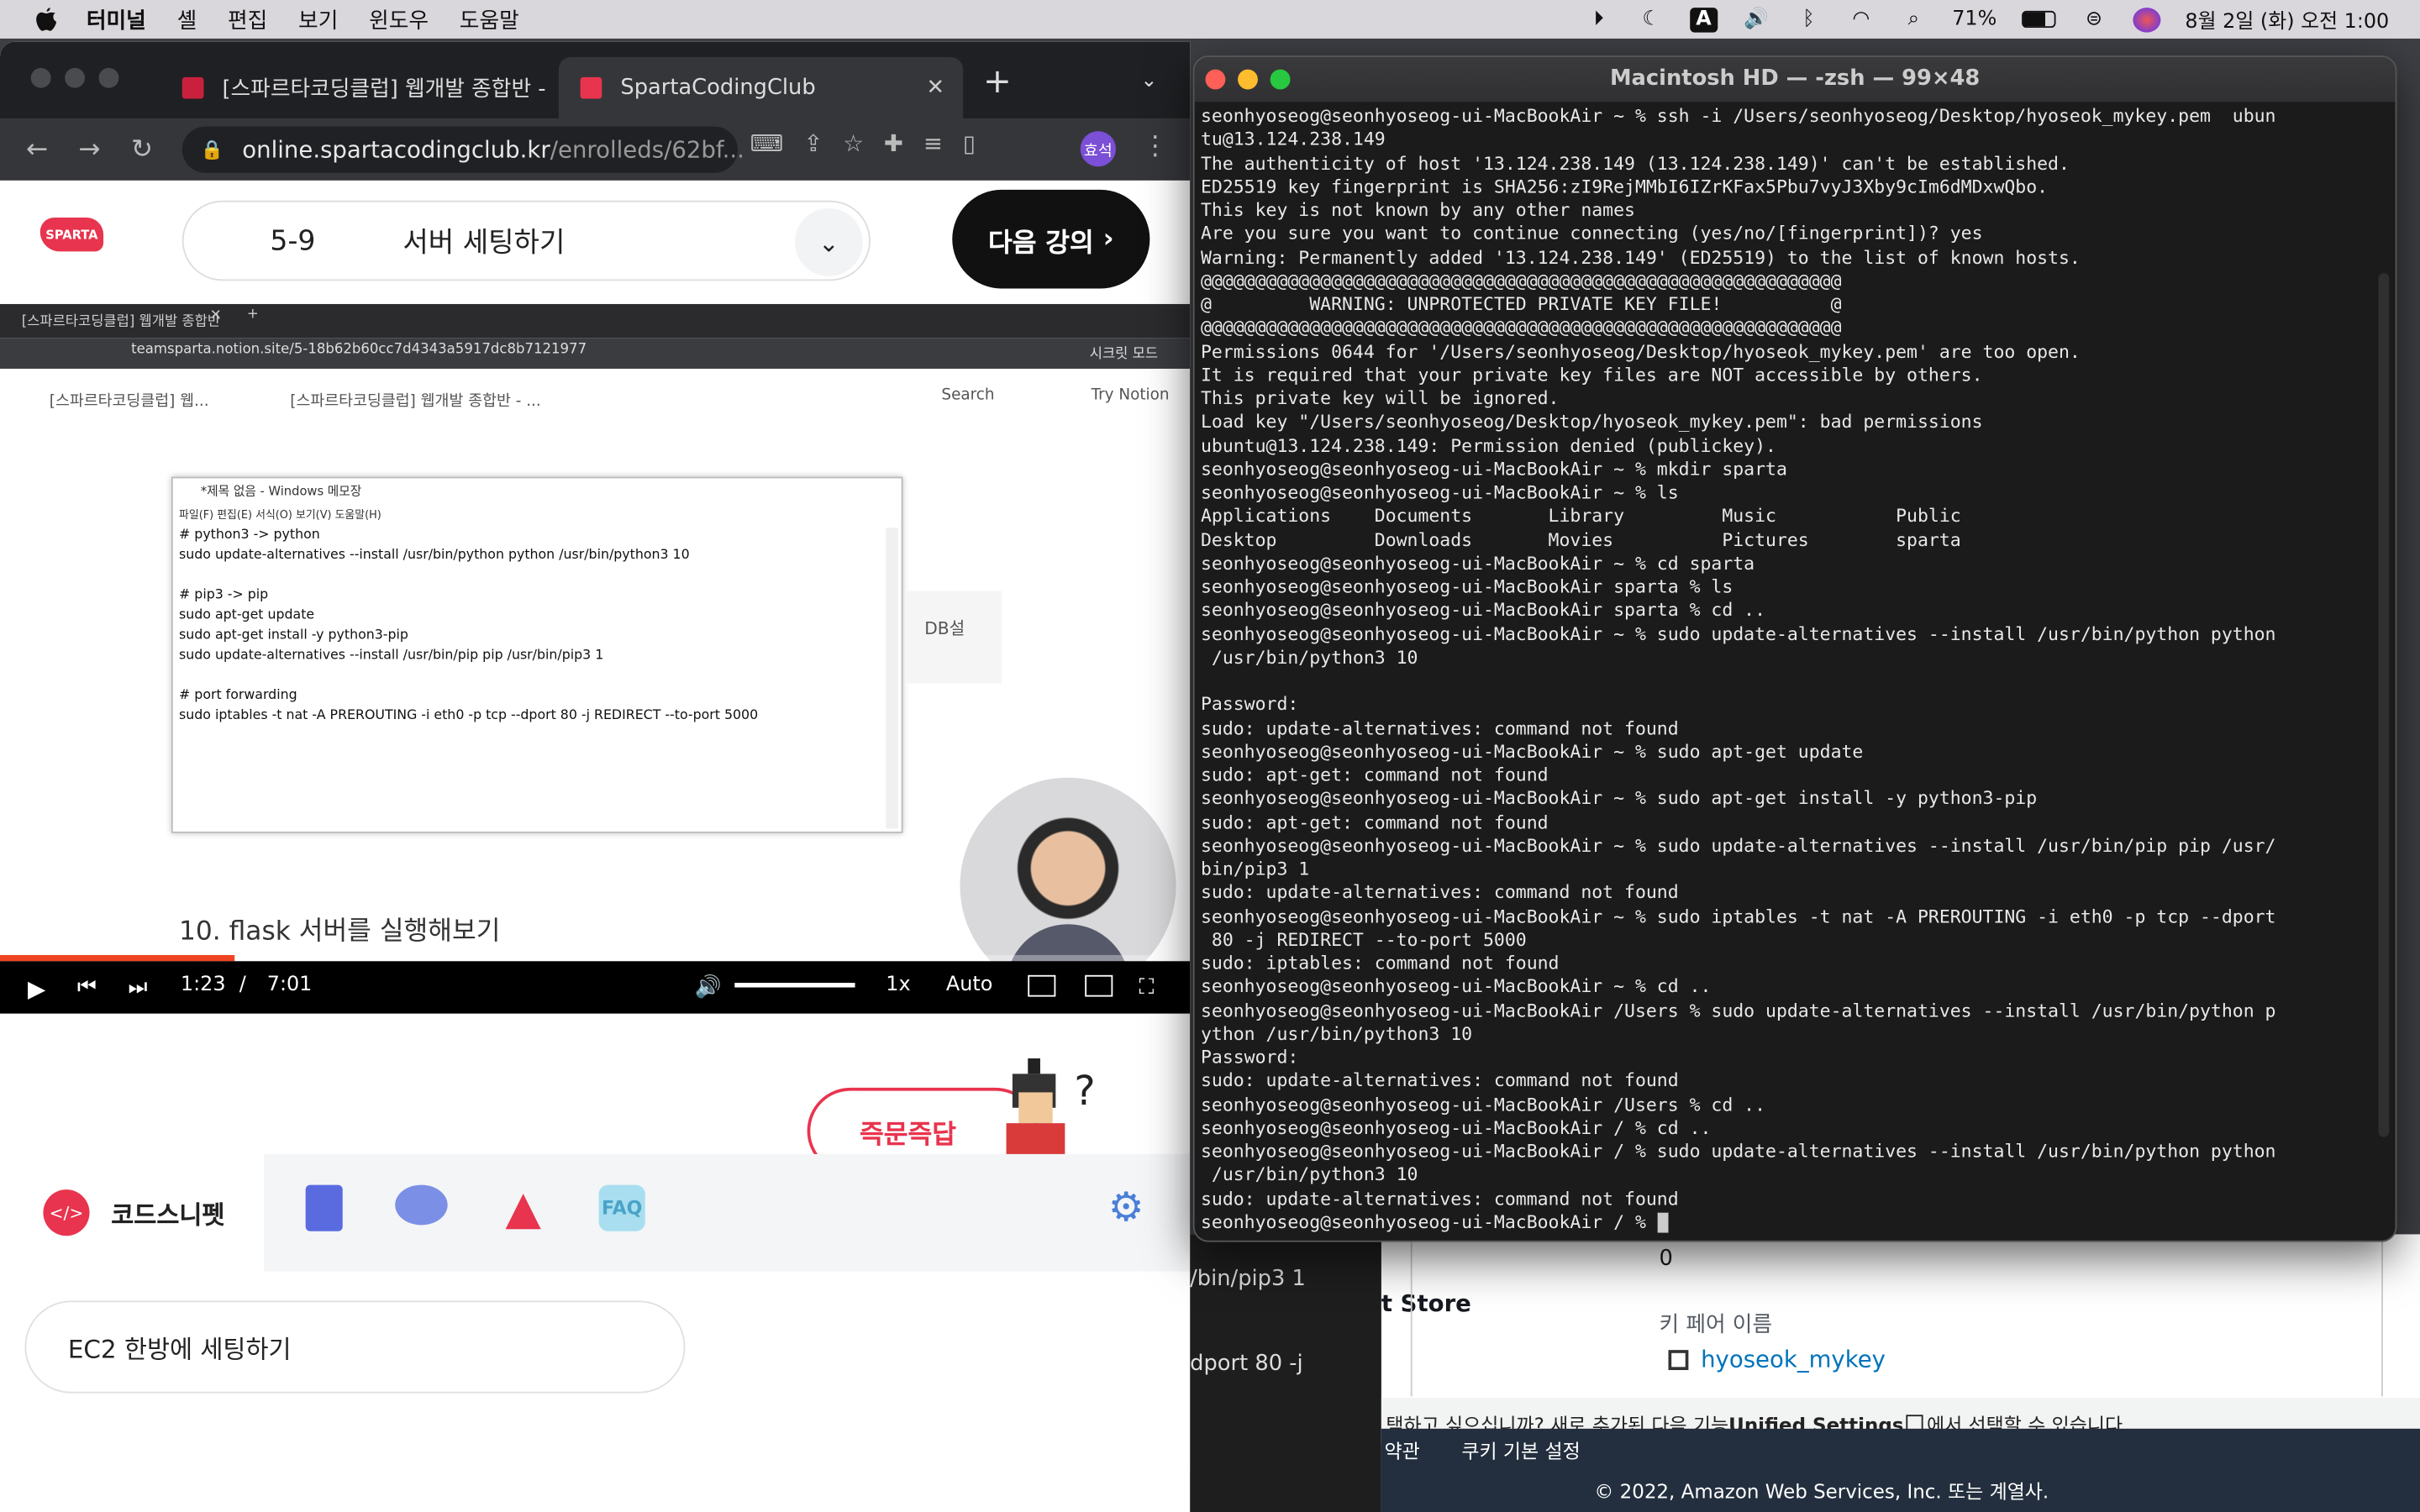 Image resolution: width=2420 pixels, height=1512 pixels. What do you see at coordinates (969, 985) in the screenshot?
I see `quality-button: Auto` at bounding box center [969, 985].